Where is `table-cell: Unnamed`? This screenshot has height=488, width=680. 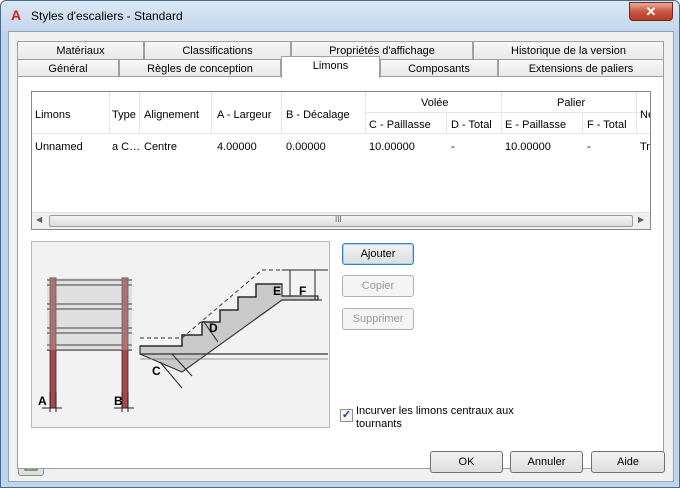
table-cell: Unnamed is located at coordinates (59, 147).